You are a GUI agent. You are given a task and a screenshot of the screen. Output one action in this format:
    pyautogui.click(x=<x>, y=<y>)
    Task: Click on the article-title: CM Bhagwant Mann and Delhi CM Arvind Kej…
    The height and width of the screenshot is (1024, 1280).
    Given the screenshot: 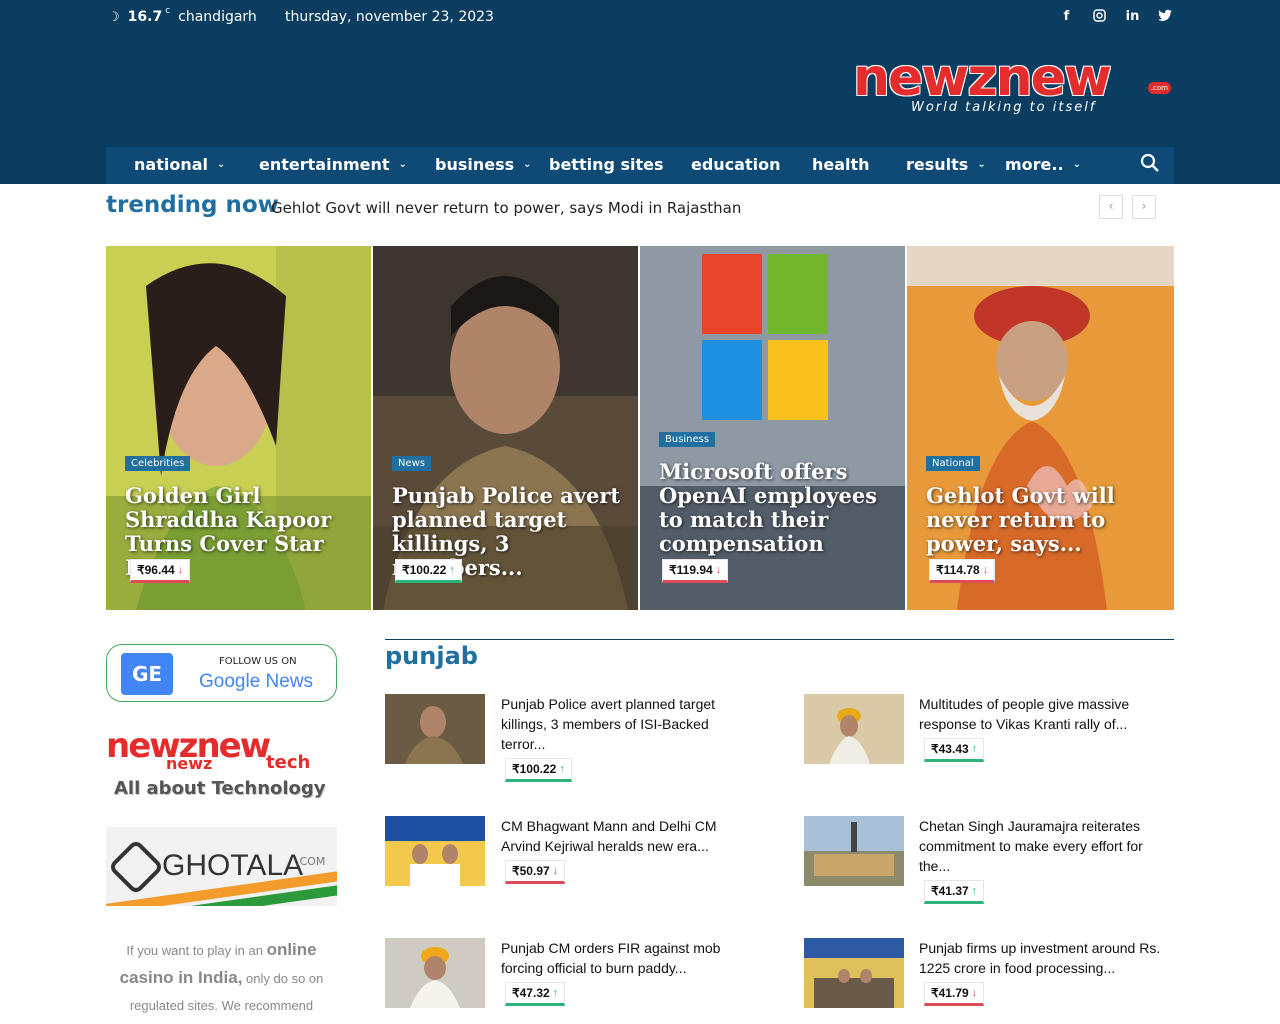 What is the action you would take?
    pyautogui.click(x=621, y=836)
    